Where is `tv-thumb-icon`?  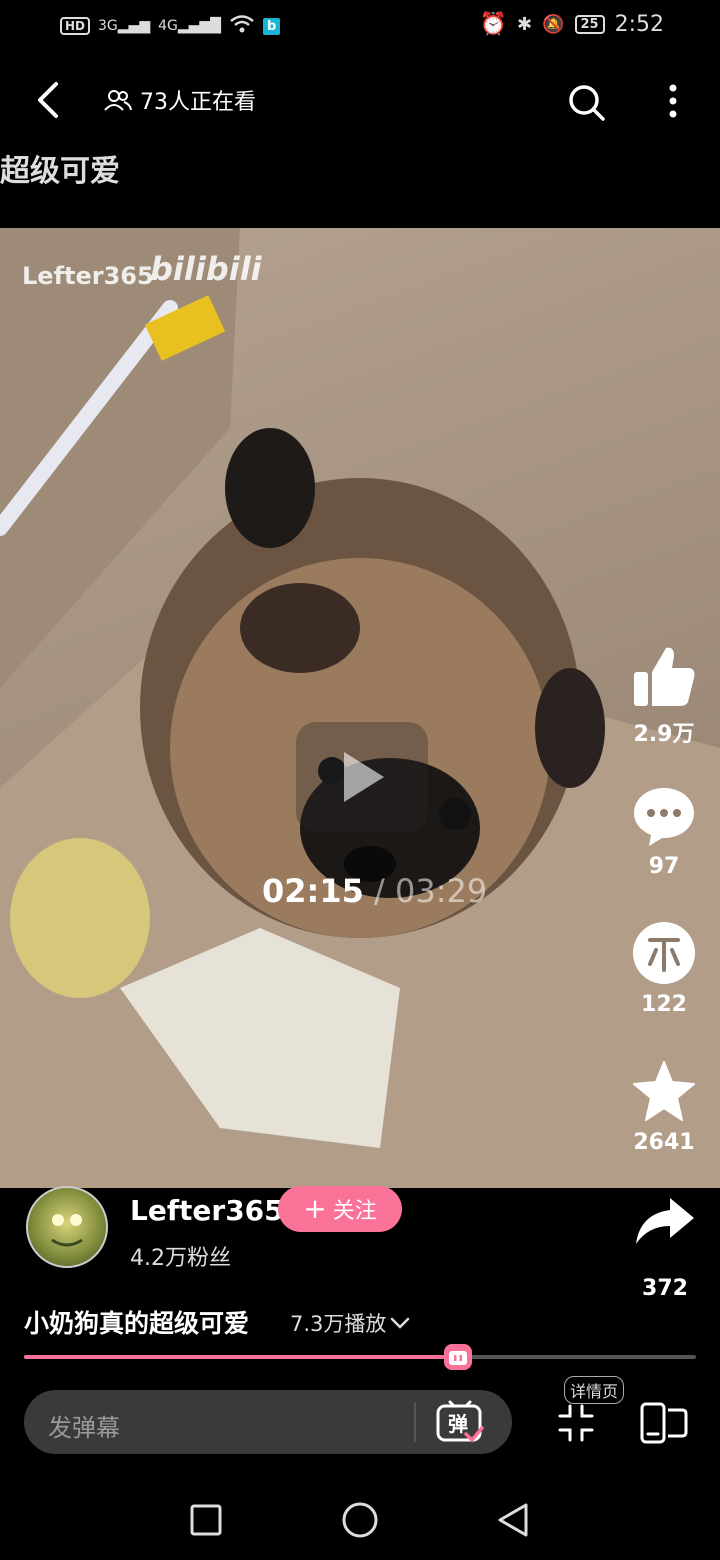
tv-thumb-icon is located at coordinates (458, 1358).